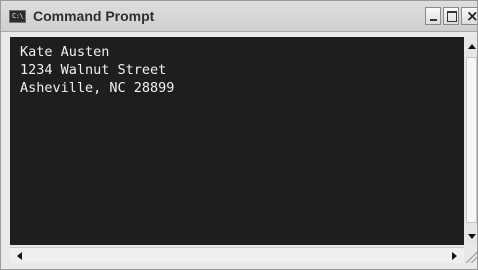 The height and width of the screenshot is (270, 478). What do you see at coordinates (239, 16) in the screenshot?
I see `title-bar: C:\ Command Prompt ×` at bounding box center [239, 16].